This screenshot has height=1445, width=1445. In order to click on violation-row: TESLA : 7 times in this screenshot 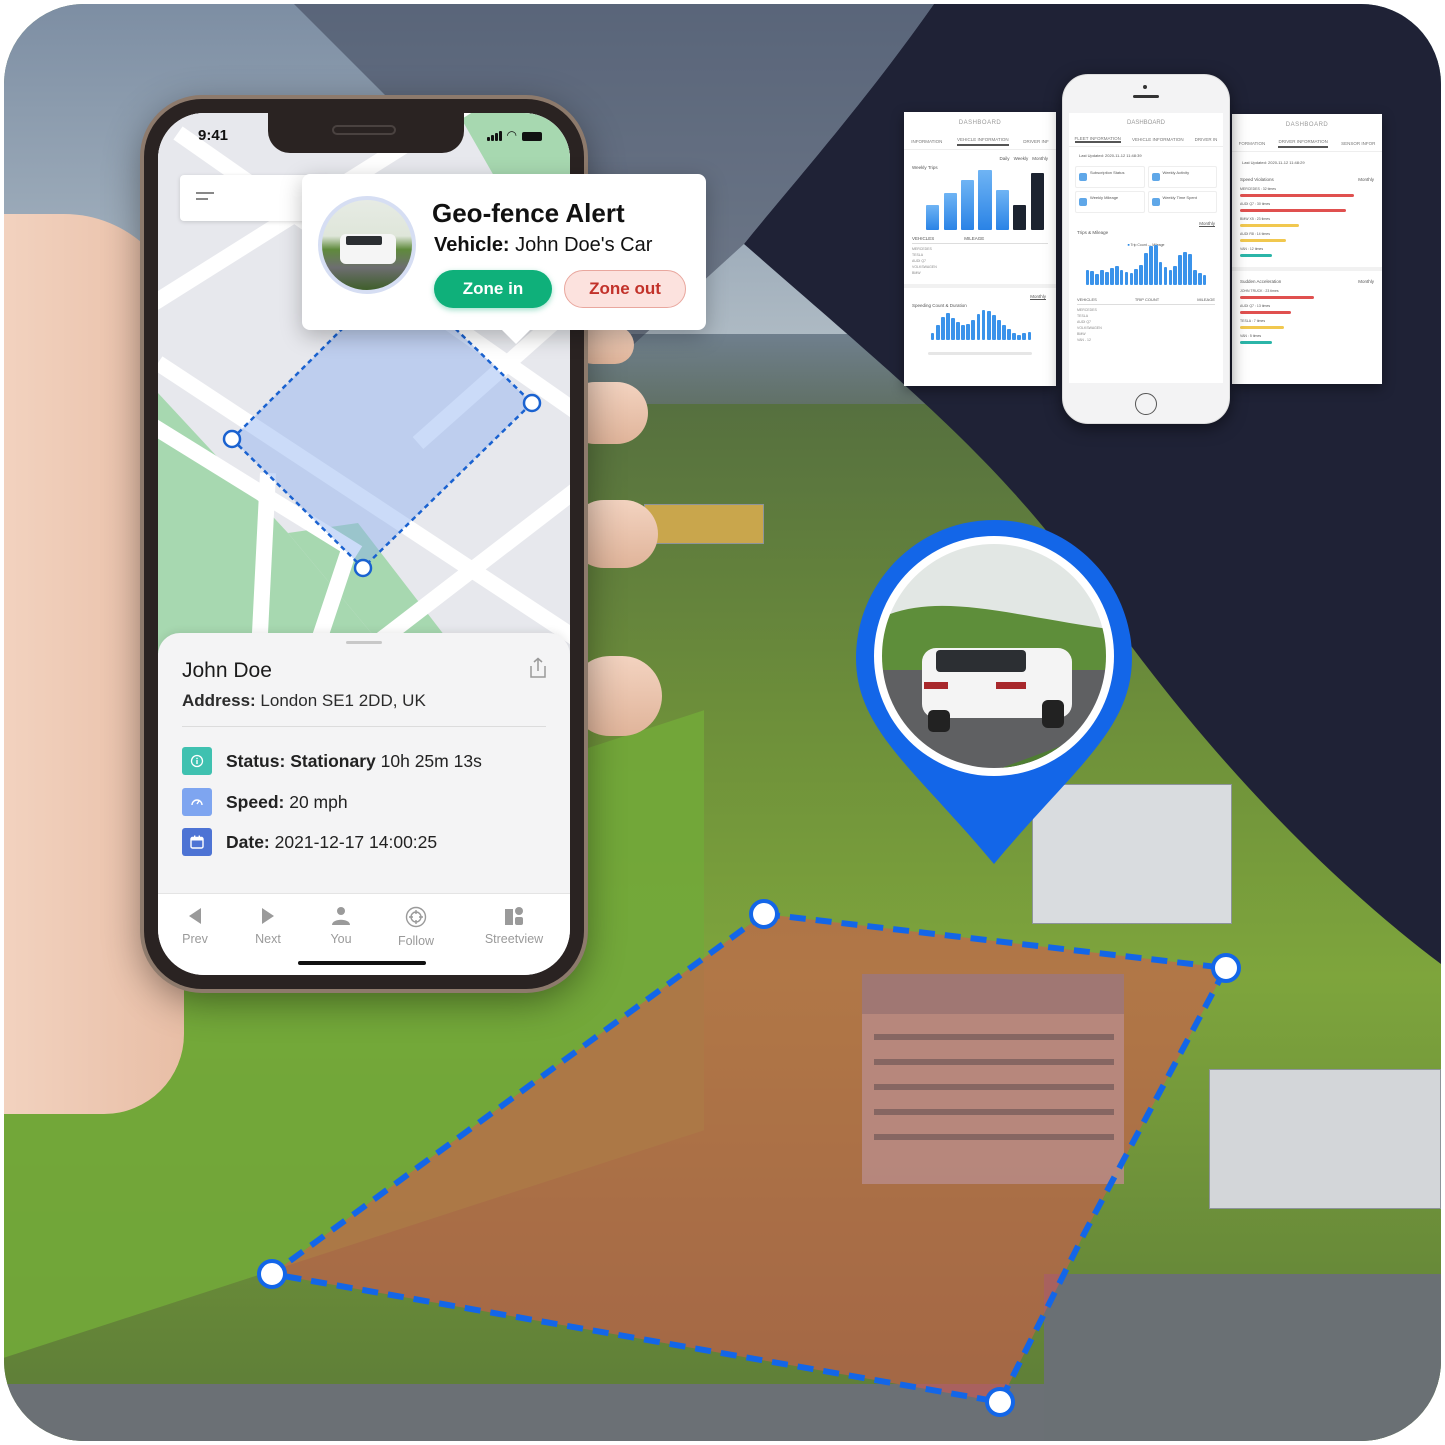, I will do `click(1307, 324)`.